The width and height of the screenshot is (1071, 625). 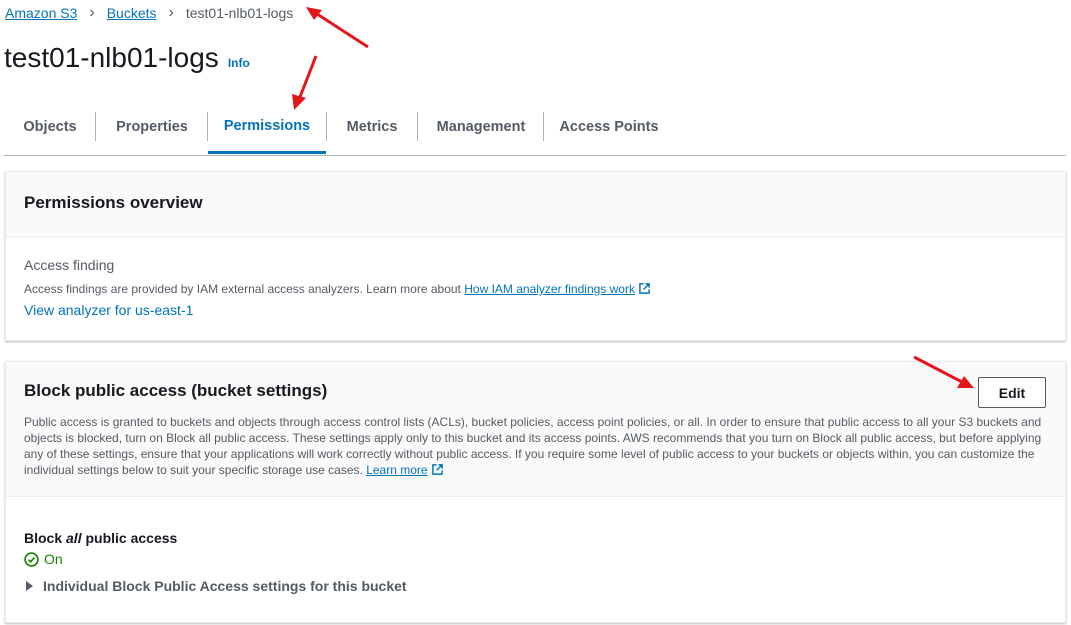 I want to click on iam-analyzer-findings-link: How IAM analyzer findings work, so click(x=557, y=289).